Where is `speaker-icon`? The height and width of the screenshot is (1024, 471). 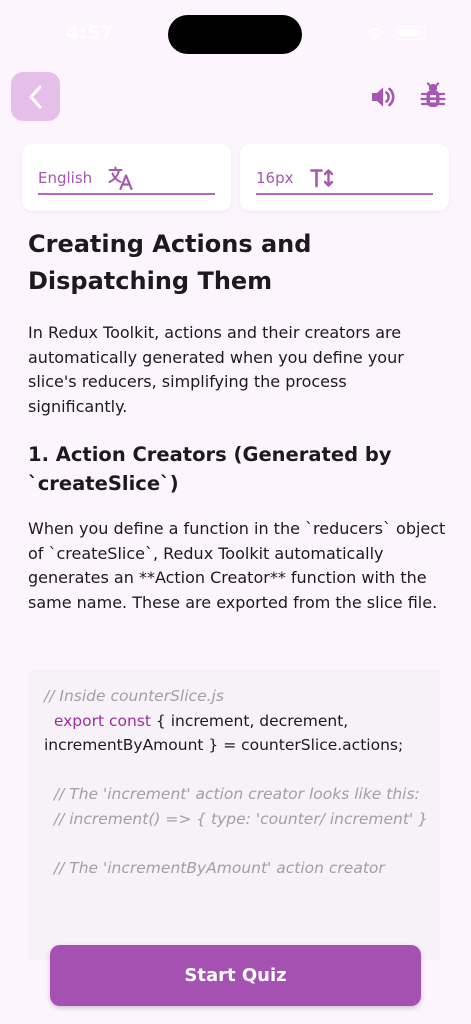
speaker-icon is located at coordinates (383, 97).